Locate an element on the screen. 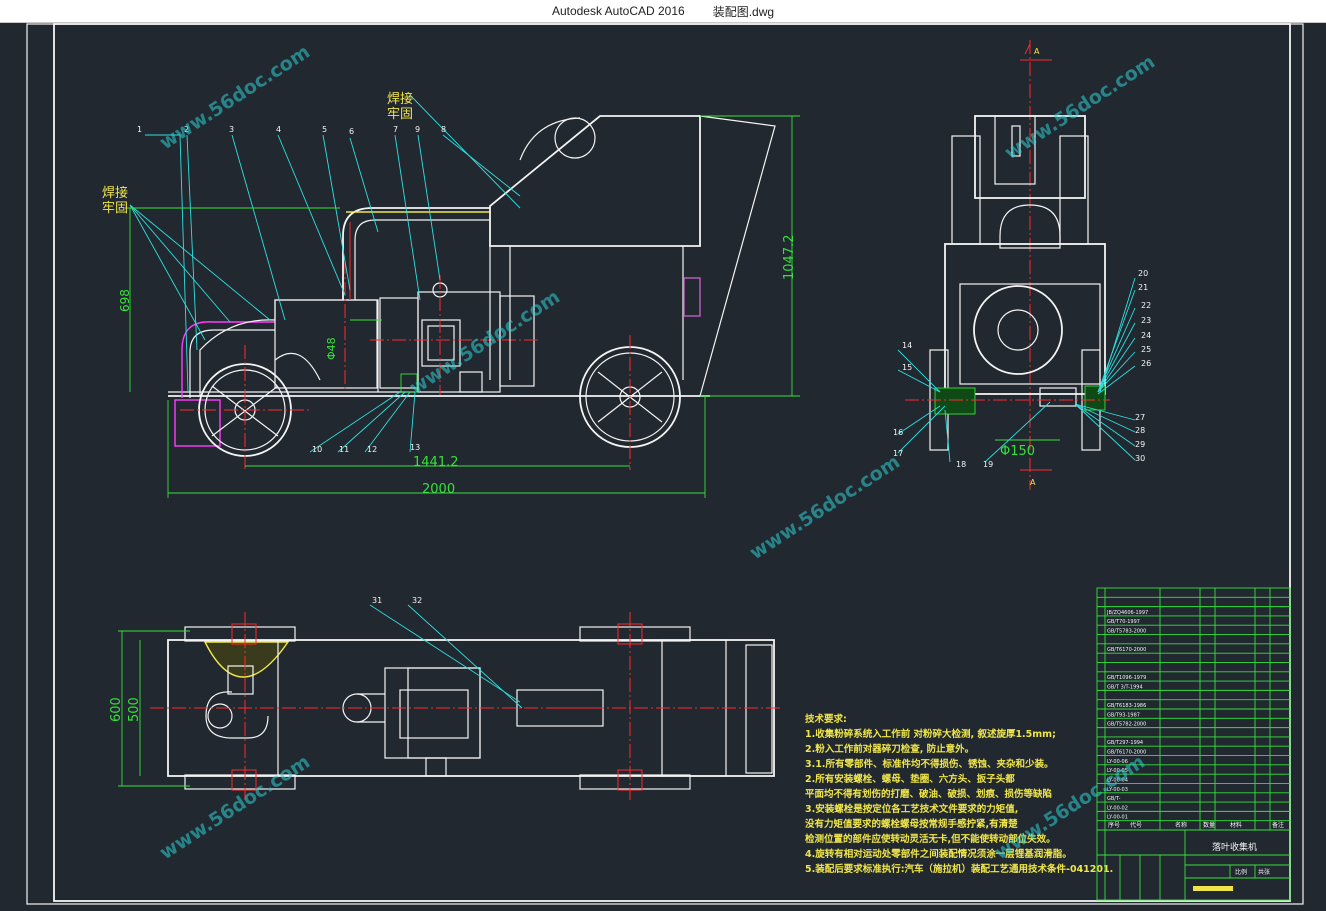 This screenshot has height=911, width=1326. svg-text: 8 is located at coordinates (443, 129).